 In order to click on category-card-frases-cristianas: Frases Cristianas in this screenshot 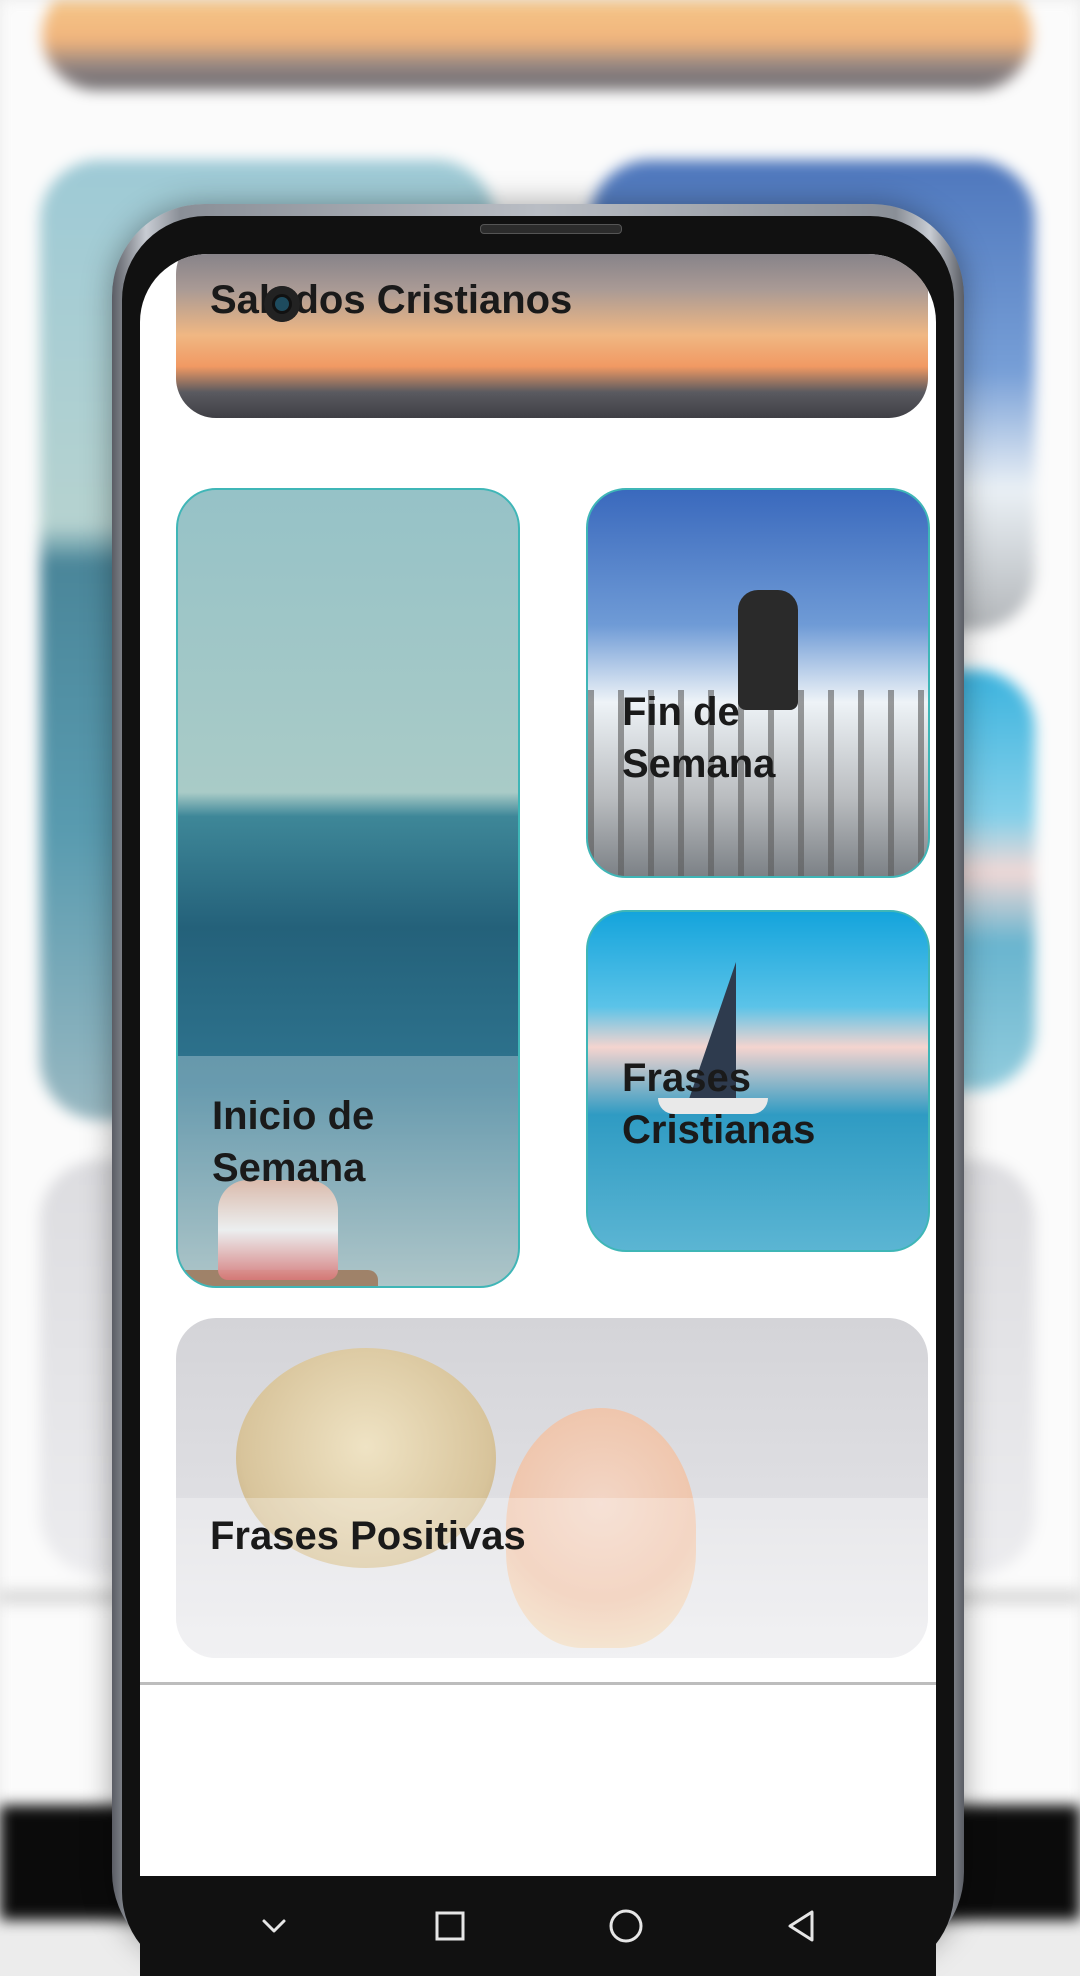, I will do `click(758, 1081)`.